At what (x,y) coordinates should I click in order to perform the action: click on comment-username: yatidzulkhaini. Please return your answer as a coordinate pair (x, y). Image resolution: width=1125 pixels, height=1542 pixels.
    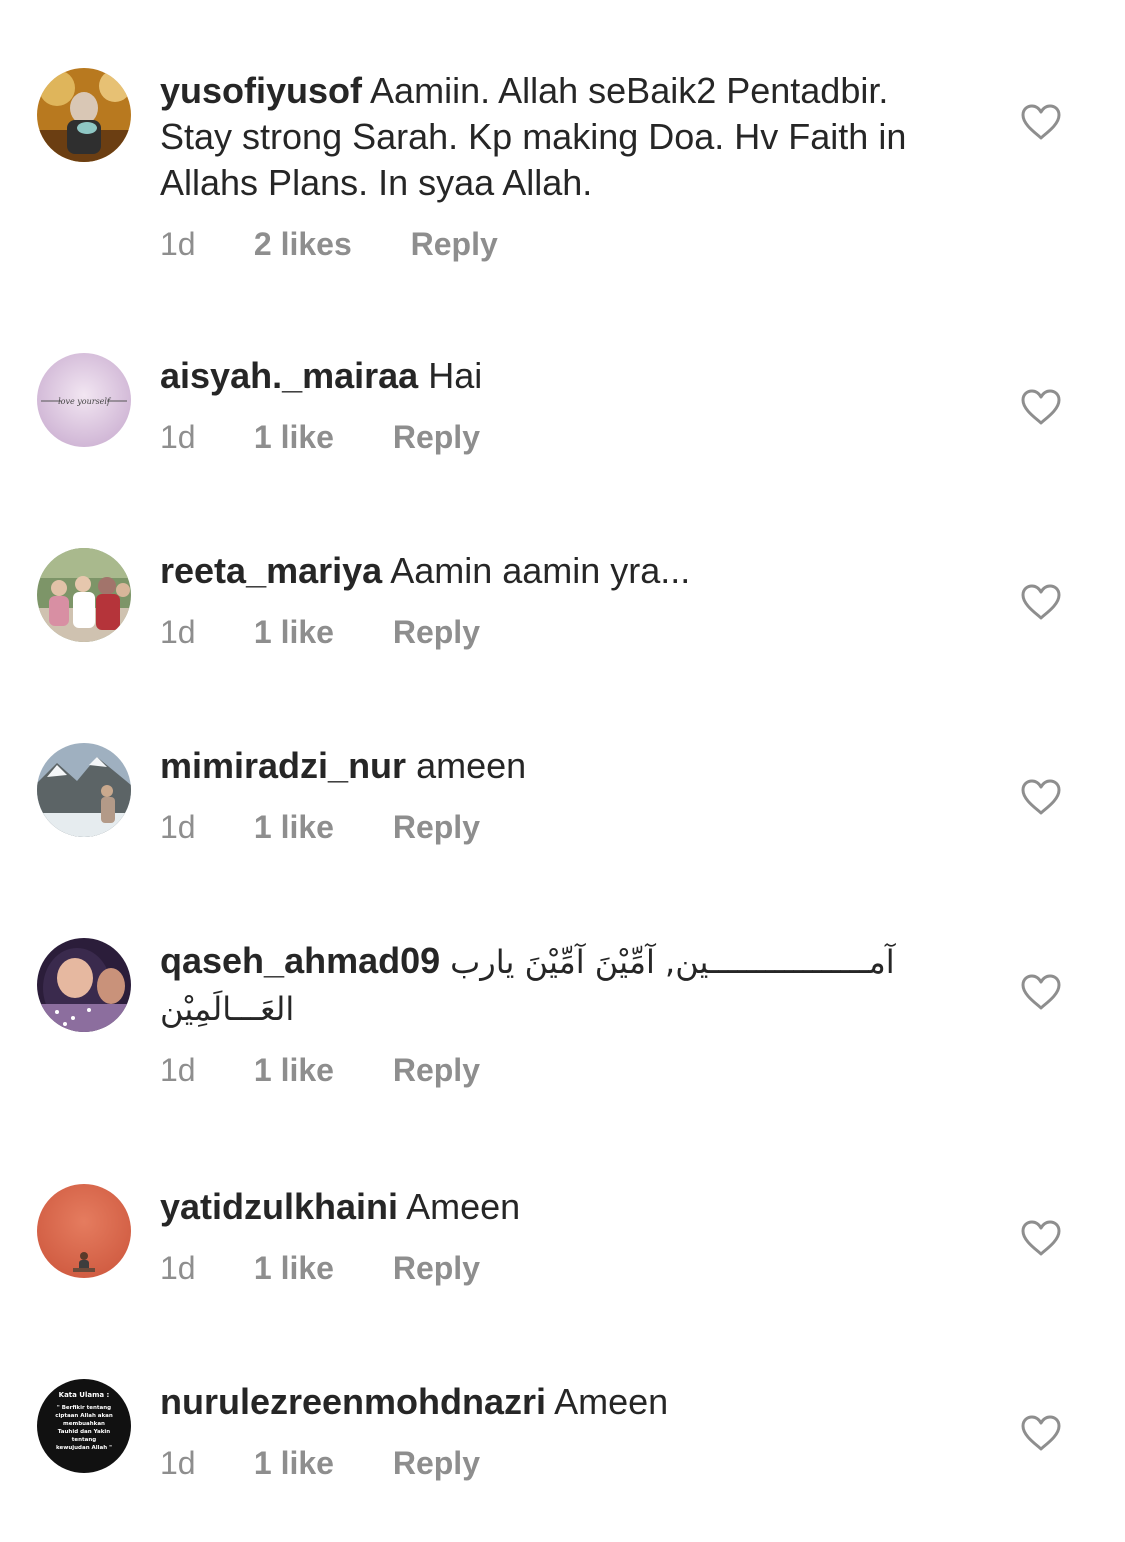
    Looking at the image, I should click on (279, 1206).